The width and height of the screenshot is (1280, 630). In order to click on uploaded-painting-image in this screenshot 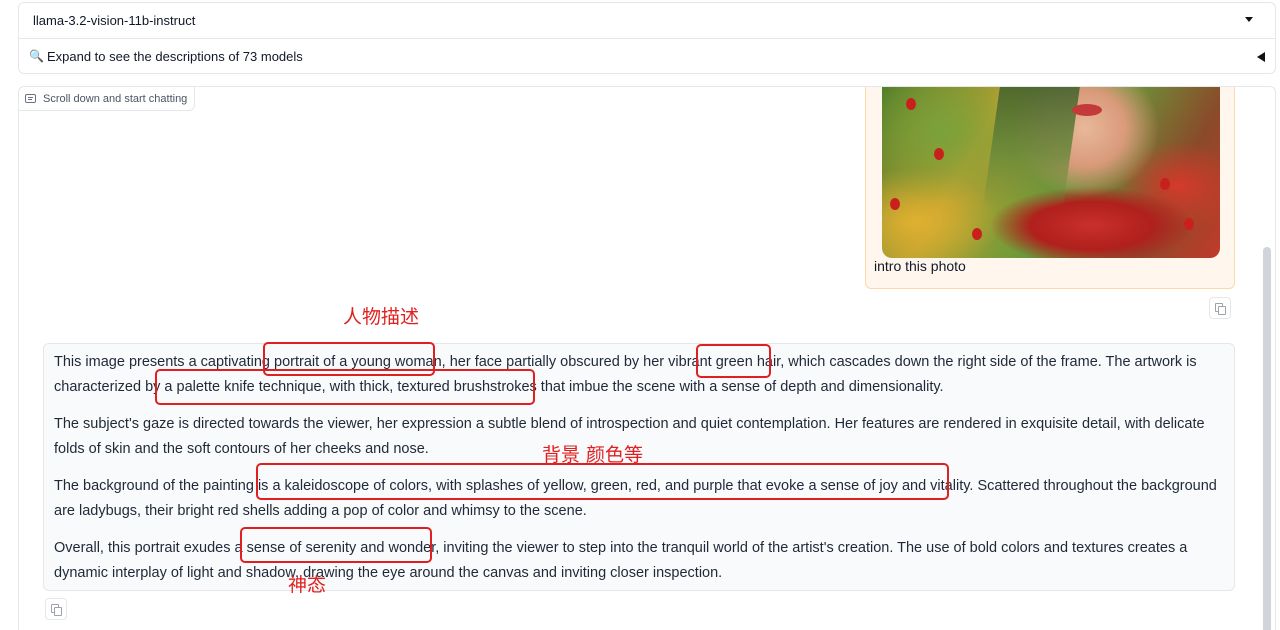, I will do `click(1051, 172)`.